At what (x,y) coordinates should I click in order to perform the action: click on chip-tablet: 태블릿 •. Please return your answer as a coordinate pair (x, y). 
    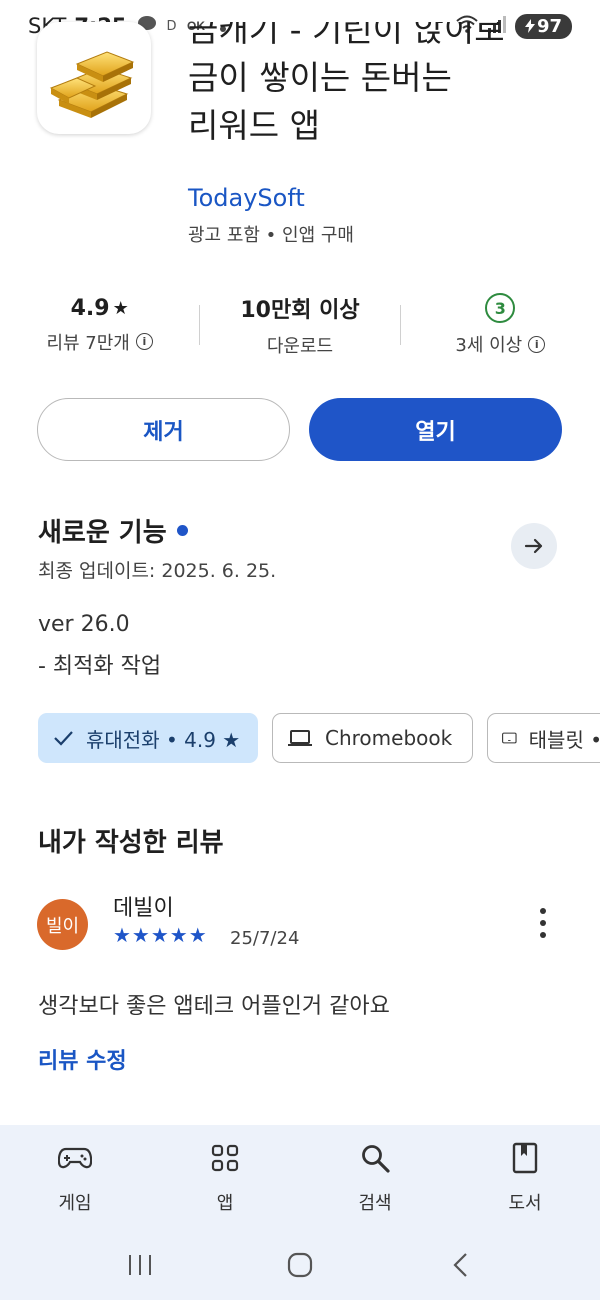
    Looking at the image, I should click on (543, 738).